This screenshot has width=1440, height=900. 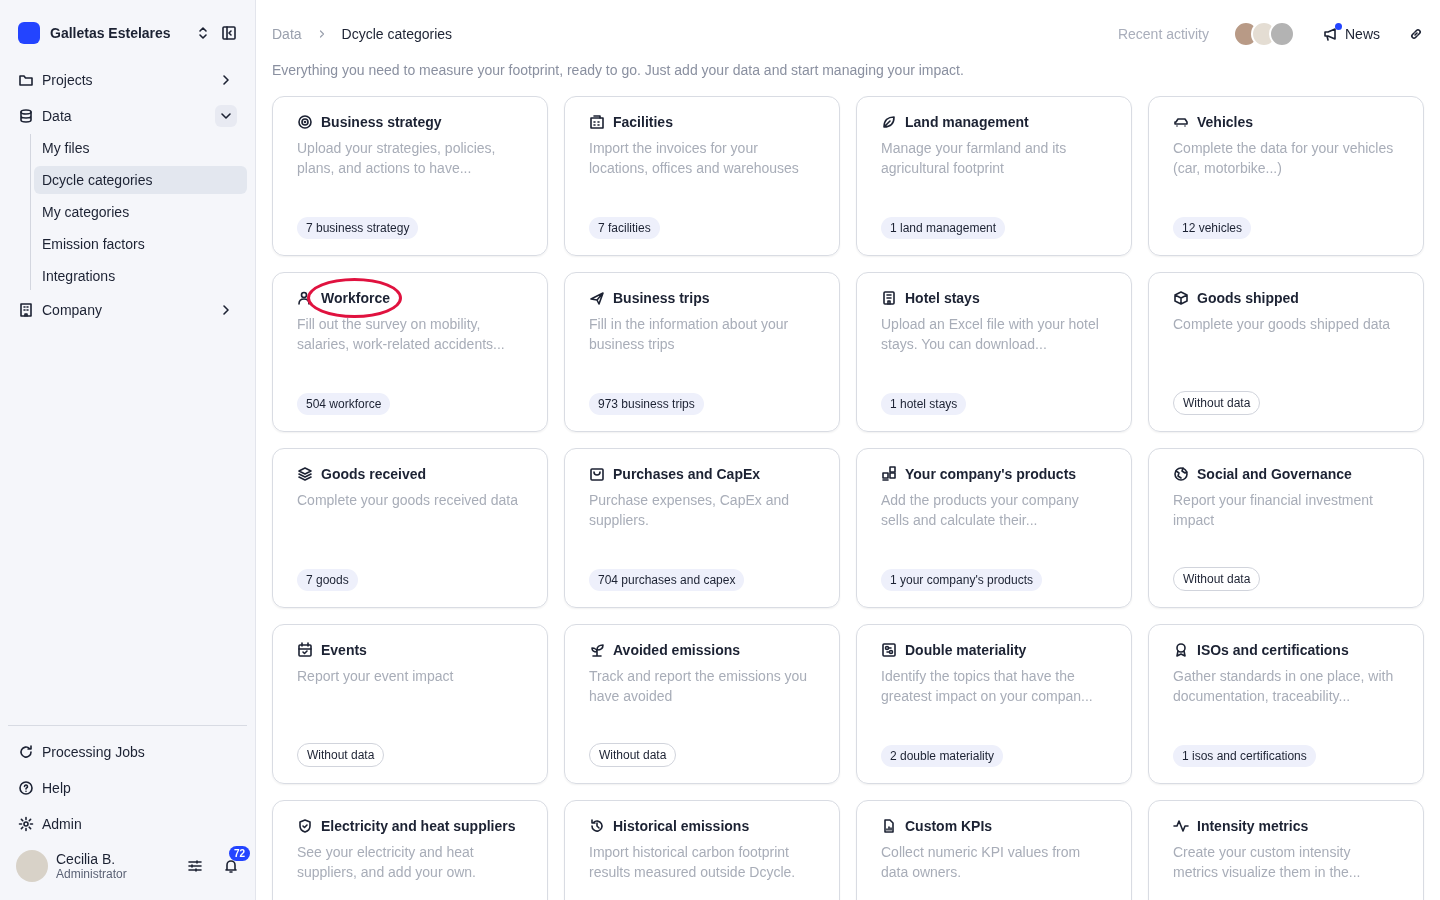 What do you see at coordinates (376, 676) in the screenshot?
I see `card-description: Report your event impact` at bounding box center [376, 676].